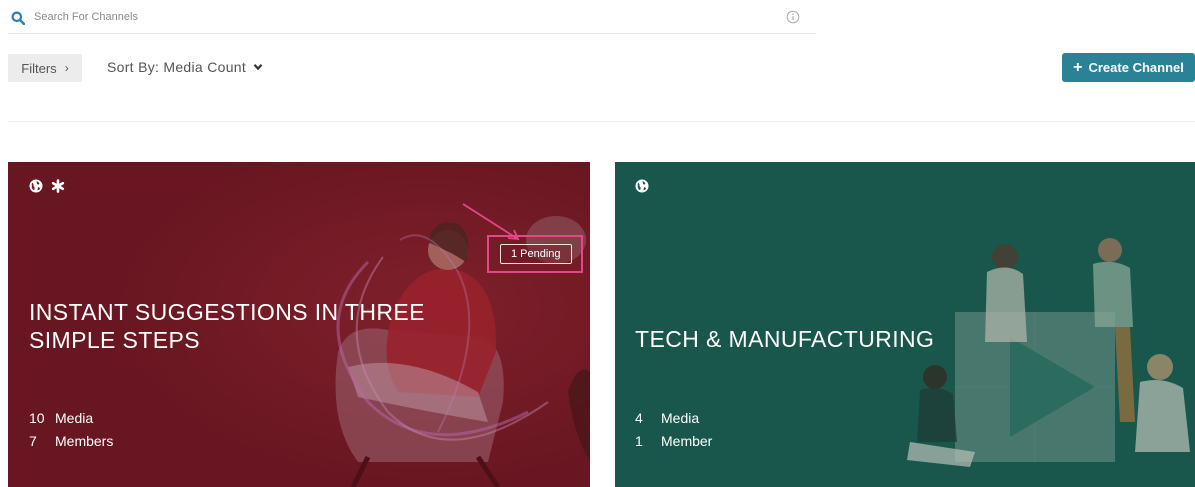  I want to click on members-count: 1, so click(639, 441).